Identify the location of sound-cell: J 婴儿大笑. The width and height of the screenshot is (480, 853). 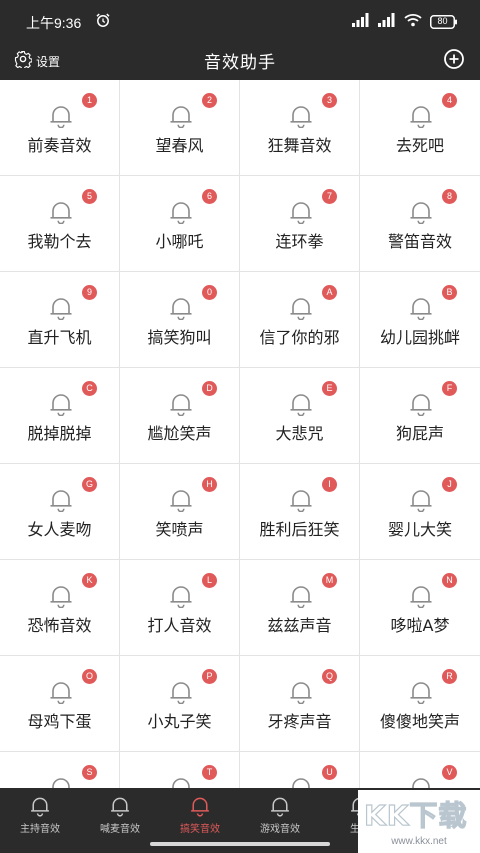
(420, 512).